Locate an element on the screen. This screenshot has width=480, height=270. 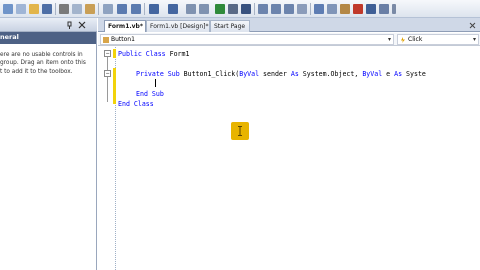
close-document-icon is located at coordinates (472, 25).